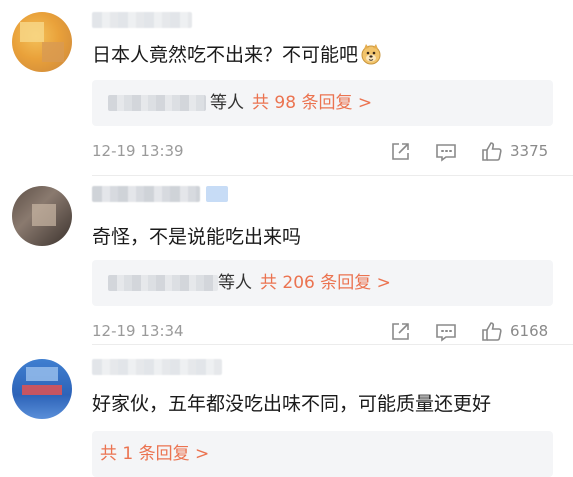 The height and width of the screenshot is (477, 573). I want to click on reply-count-link: 共 98 条回复 >, so click(312, 103).